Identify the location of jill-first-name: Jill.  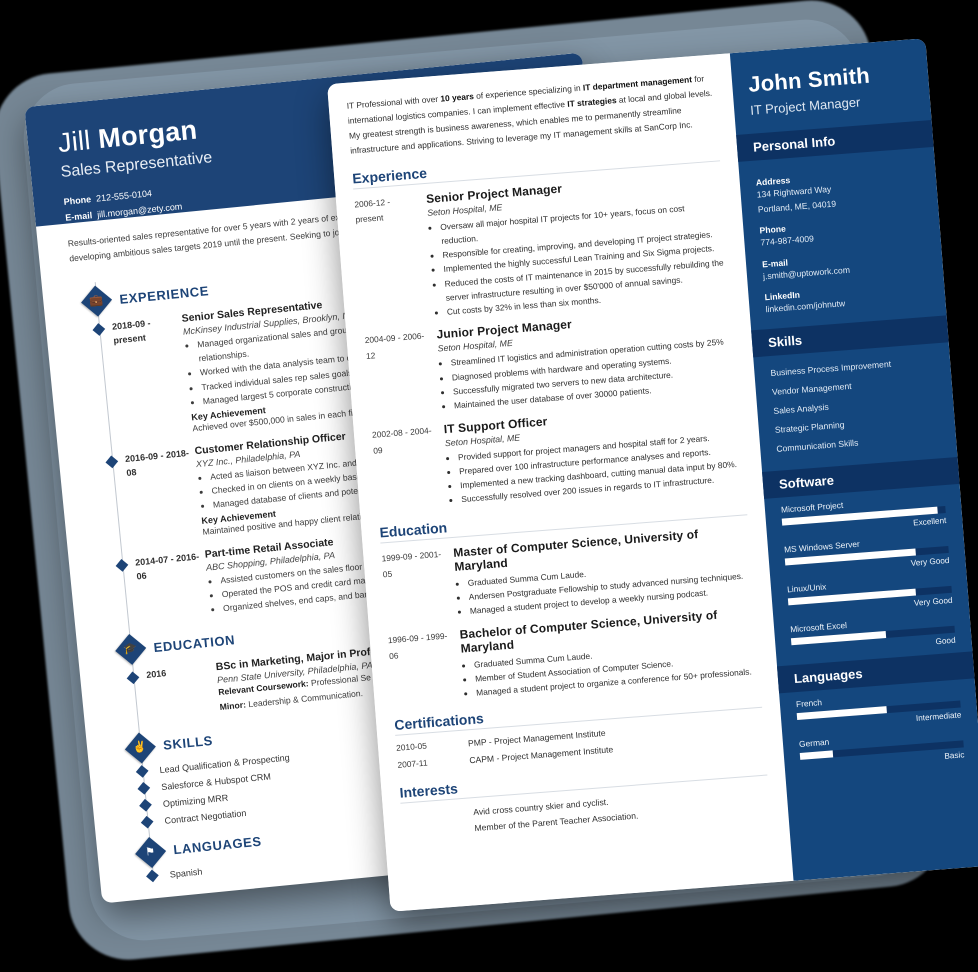
(74, 141).